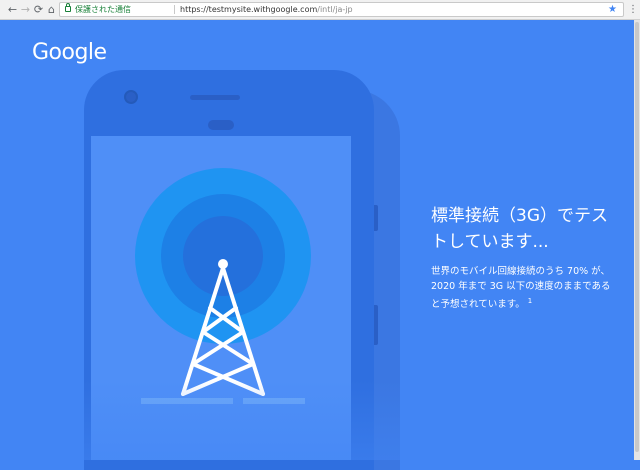  Describe the element at coordinates (215, 97) in the screenshot. I see `phone-speaker-top` at that location.